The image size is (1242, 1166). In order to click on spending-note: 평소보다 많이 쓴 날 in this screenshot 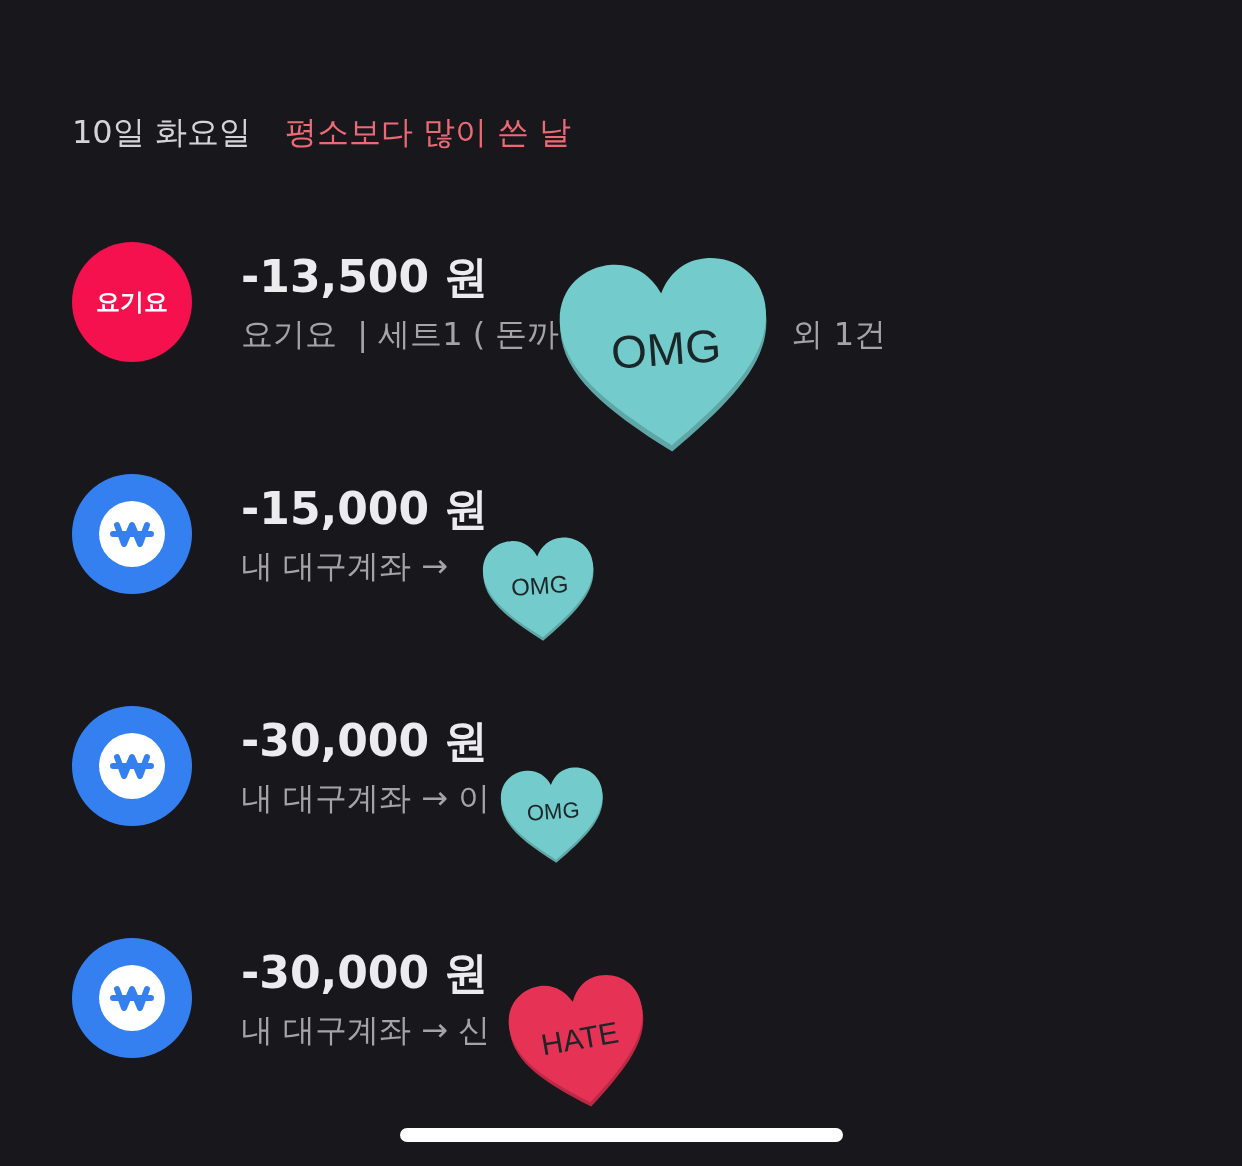, I will do `click(428, 132)`.